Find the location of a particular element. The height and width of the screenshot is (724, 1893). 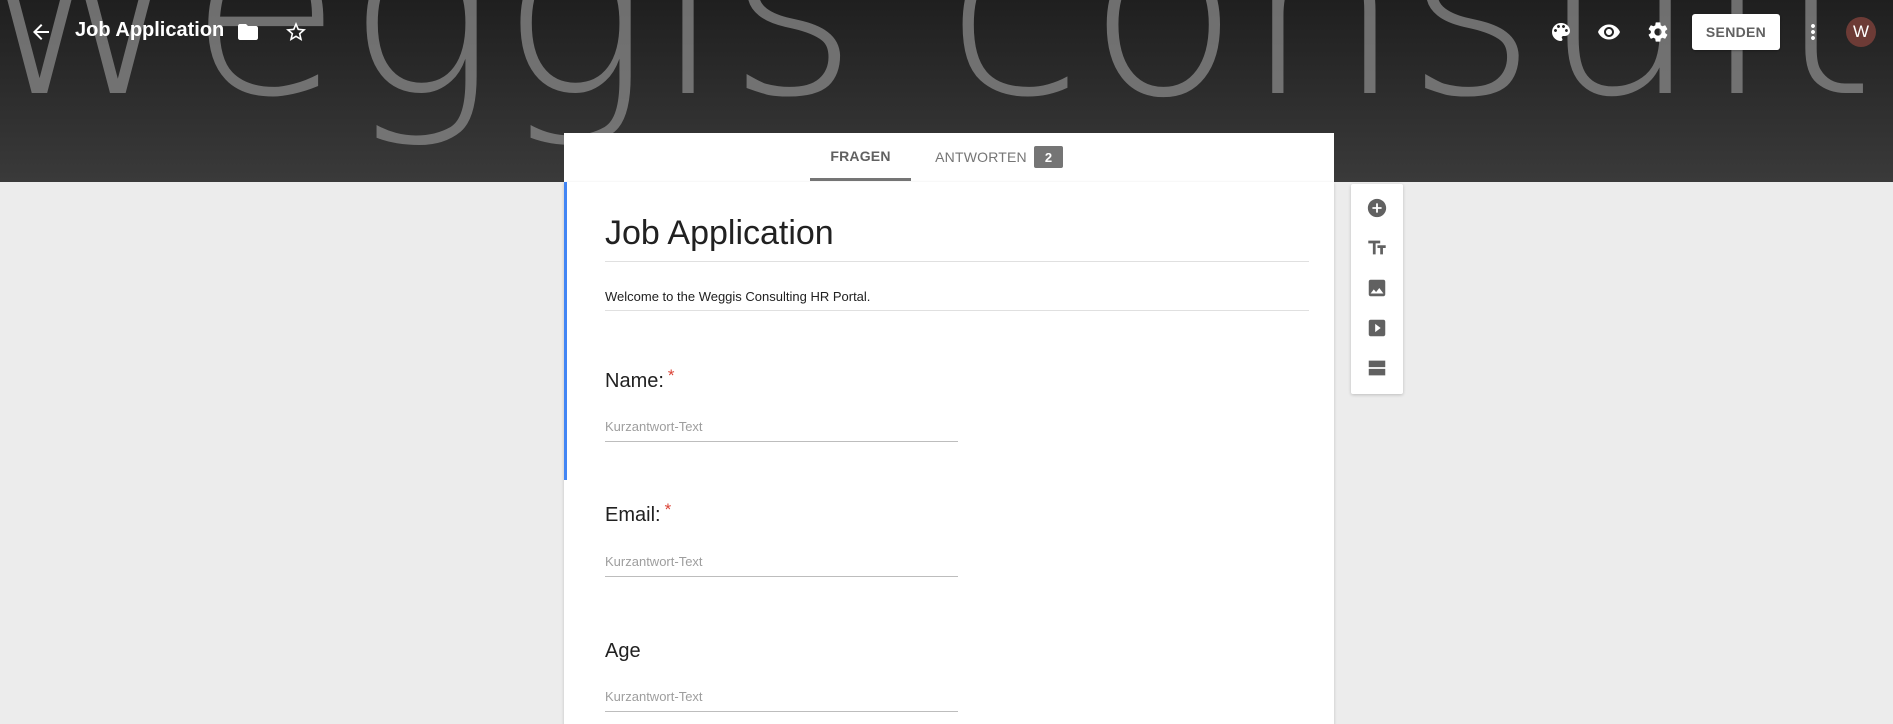

settings-button is located at coordinates (1658, 32).